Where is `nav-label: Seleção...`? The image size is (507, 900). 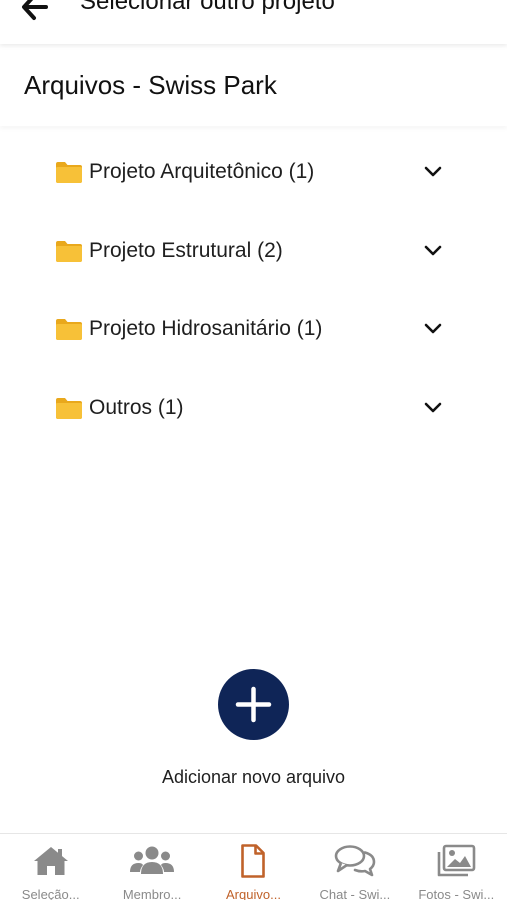 nav-label: Seleção... is located at coordinates (50, 893).